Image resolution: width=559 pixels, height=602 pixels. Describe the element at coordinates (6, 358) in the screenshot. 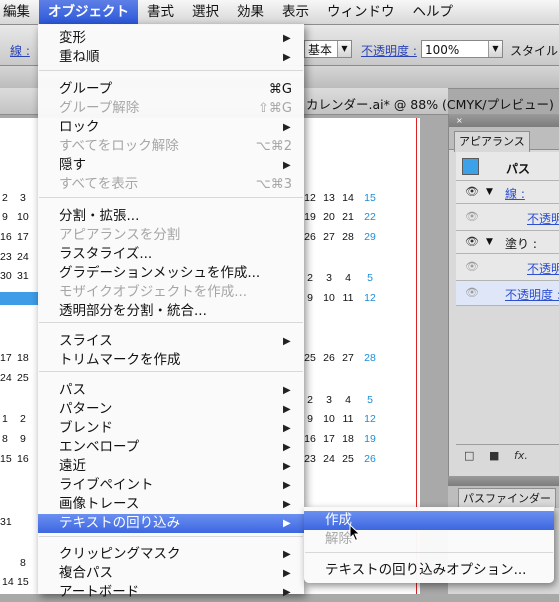

I see `calendar-day: 17` at that location.